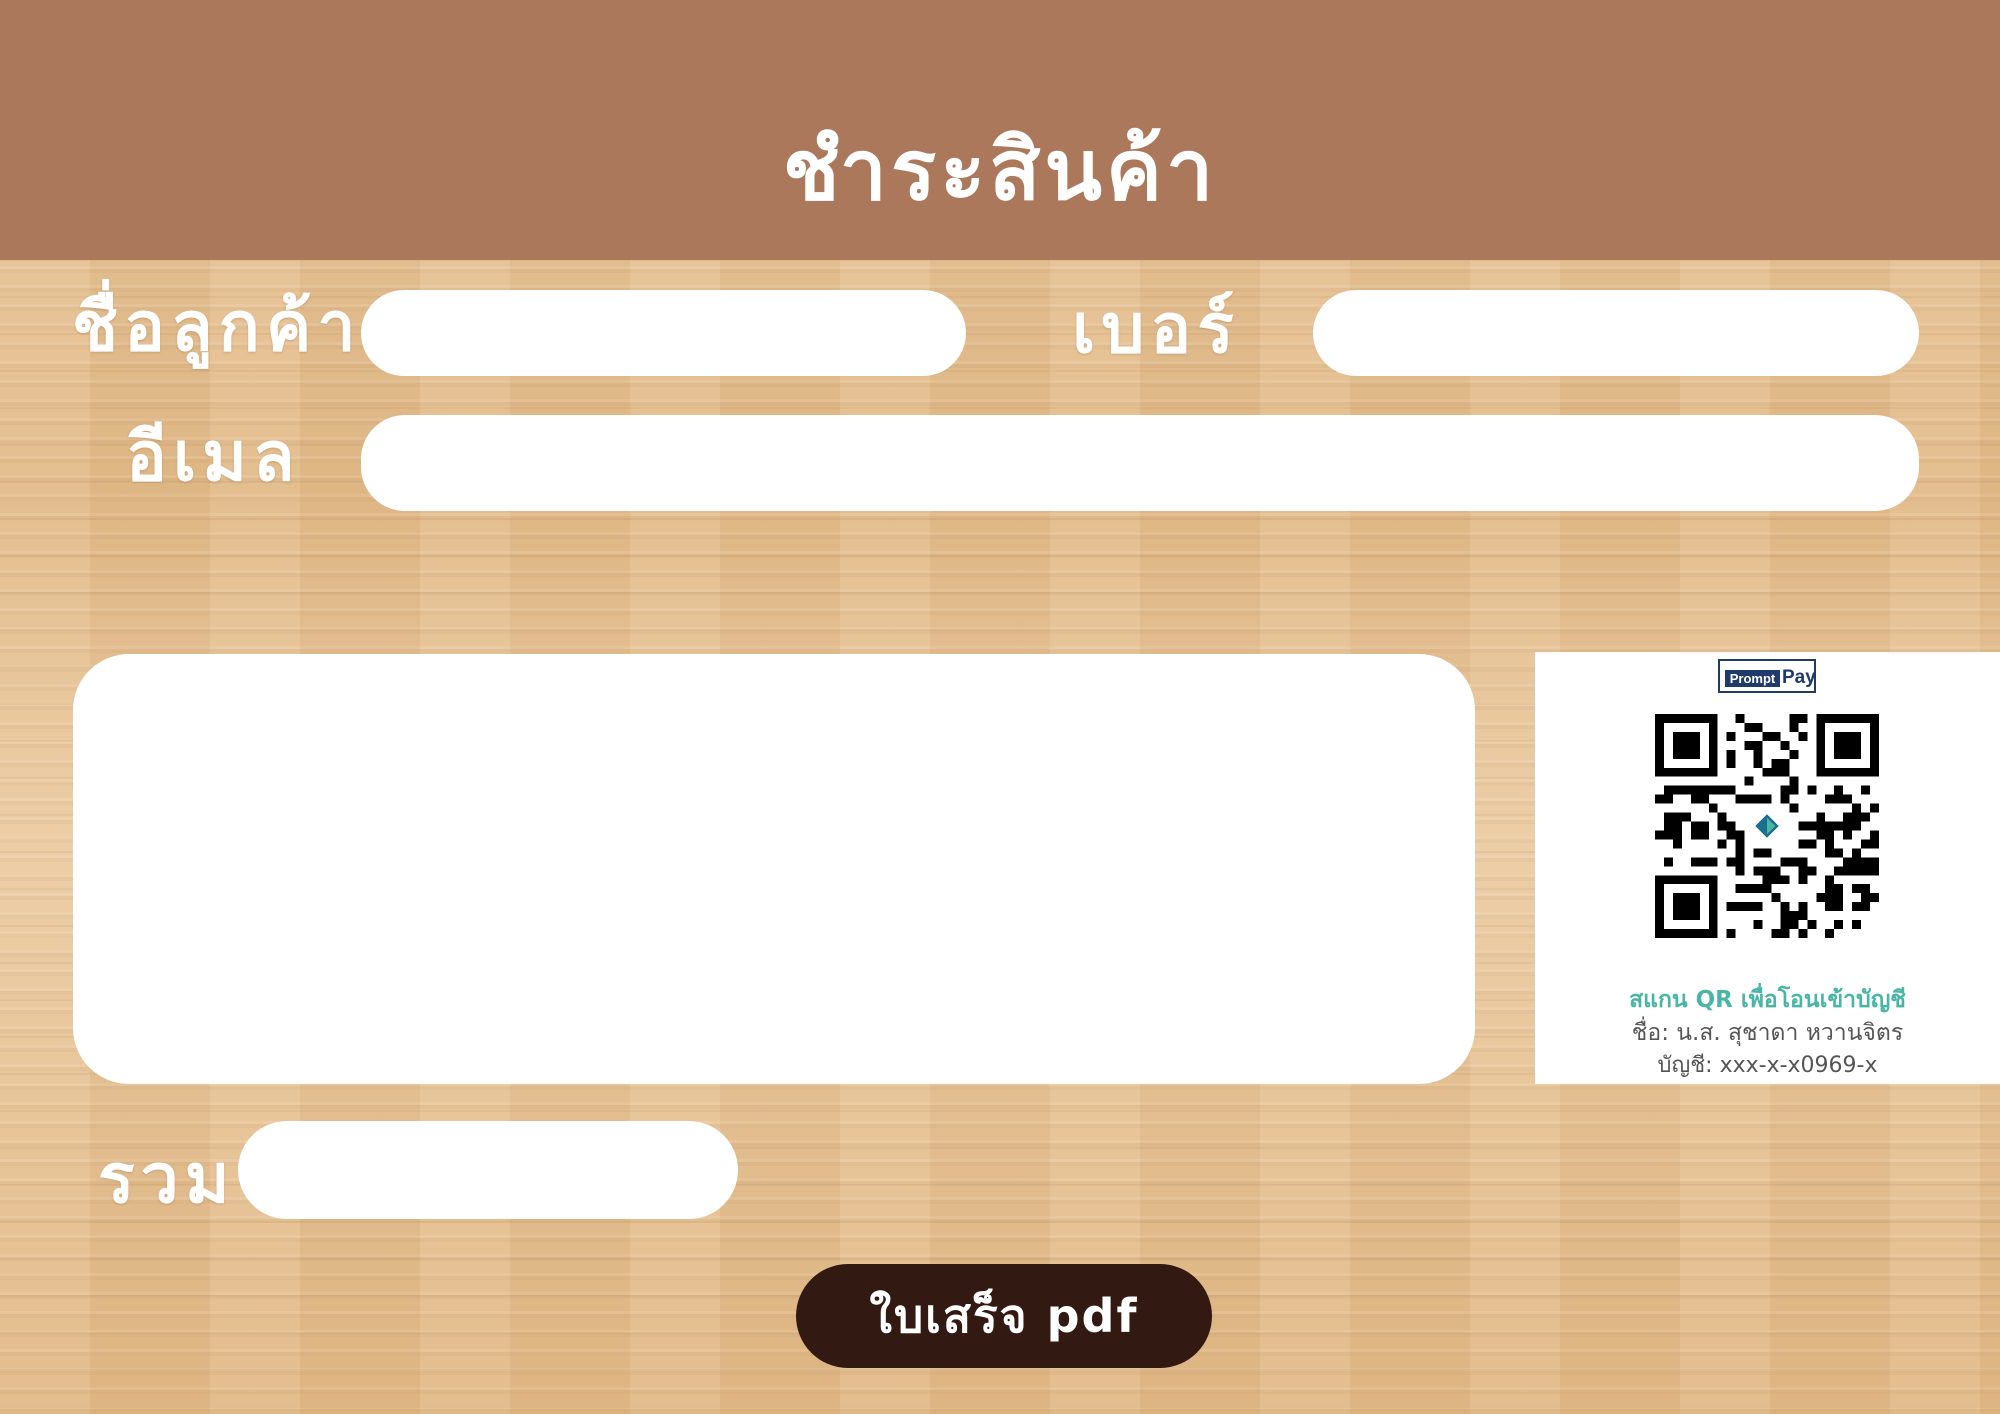  What do you see at coordinates (1767, 826) in the screenshot?
I see `qr-code-icon` at bounding box center [1767, 826].